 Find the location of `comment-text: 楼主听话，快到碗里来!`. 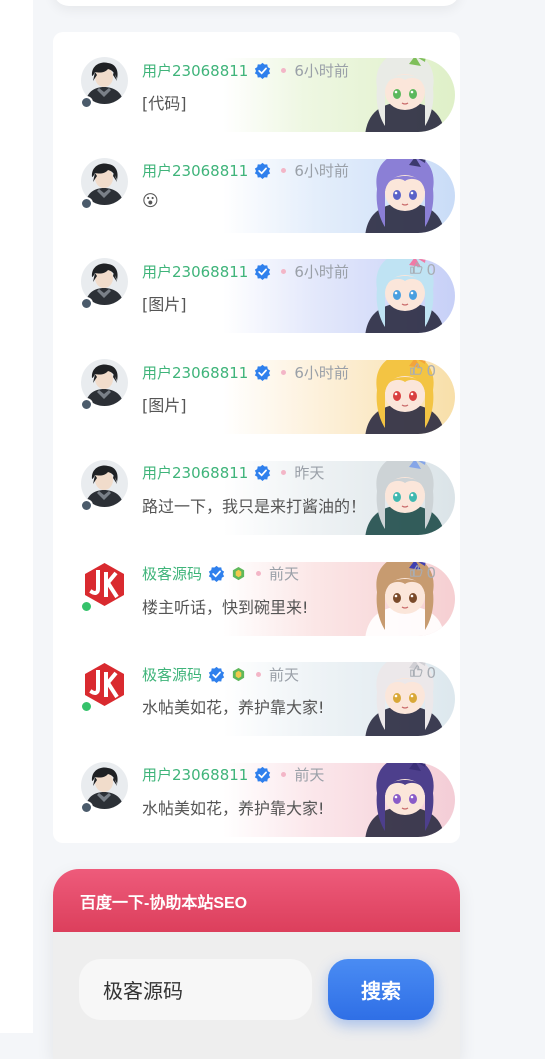

comment-text: 楼主听话，快到碗里来! is located at coordinates (225, 607).